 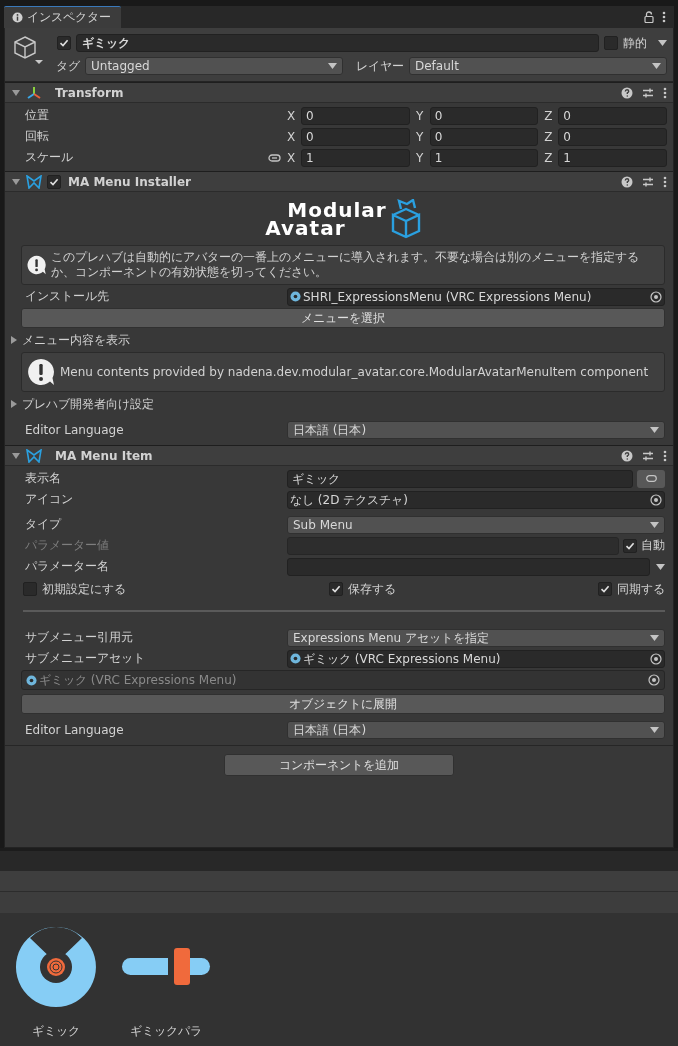 I want to click on link-toggle-button, so click(x=651, y=478).